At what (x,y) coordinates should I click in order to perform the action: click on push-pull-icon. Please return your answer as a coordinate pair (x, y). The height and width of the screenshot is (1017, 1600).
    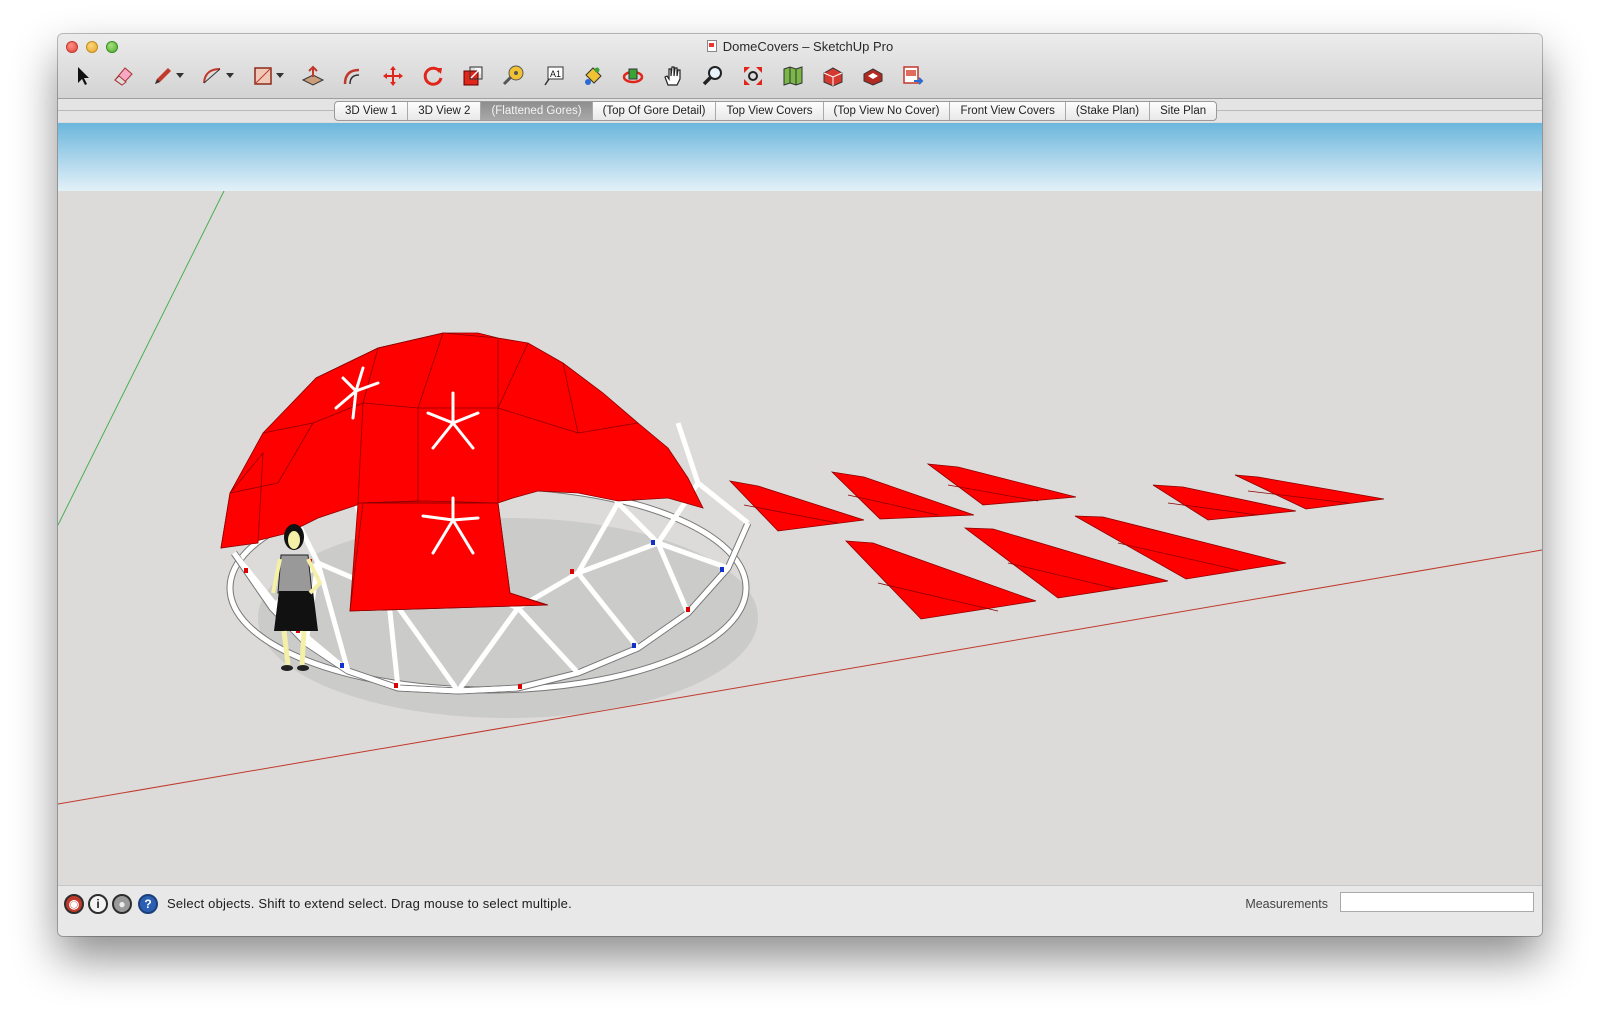
    Looking at the image, I should click on (313, 75).